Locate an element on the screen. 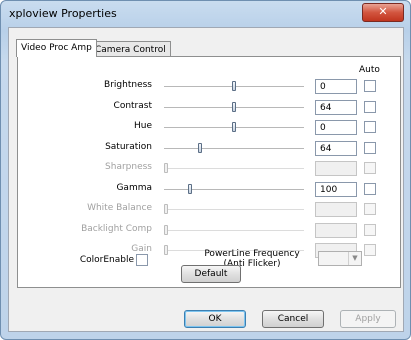  brightness-slider-thumb is located at coordinates (234, 86).